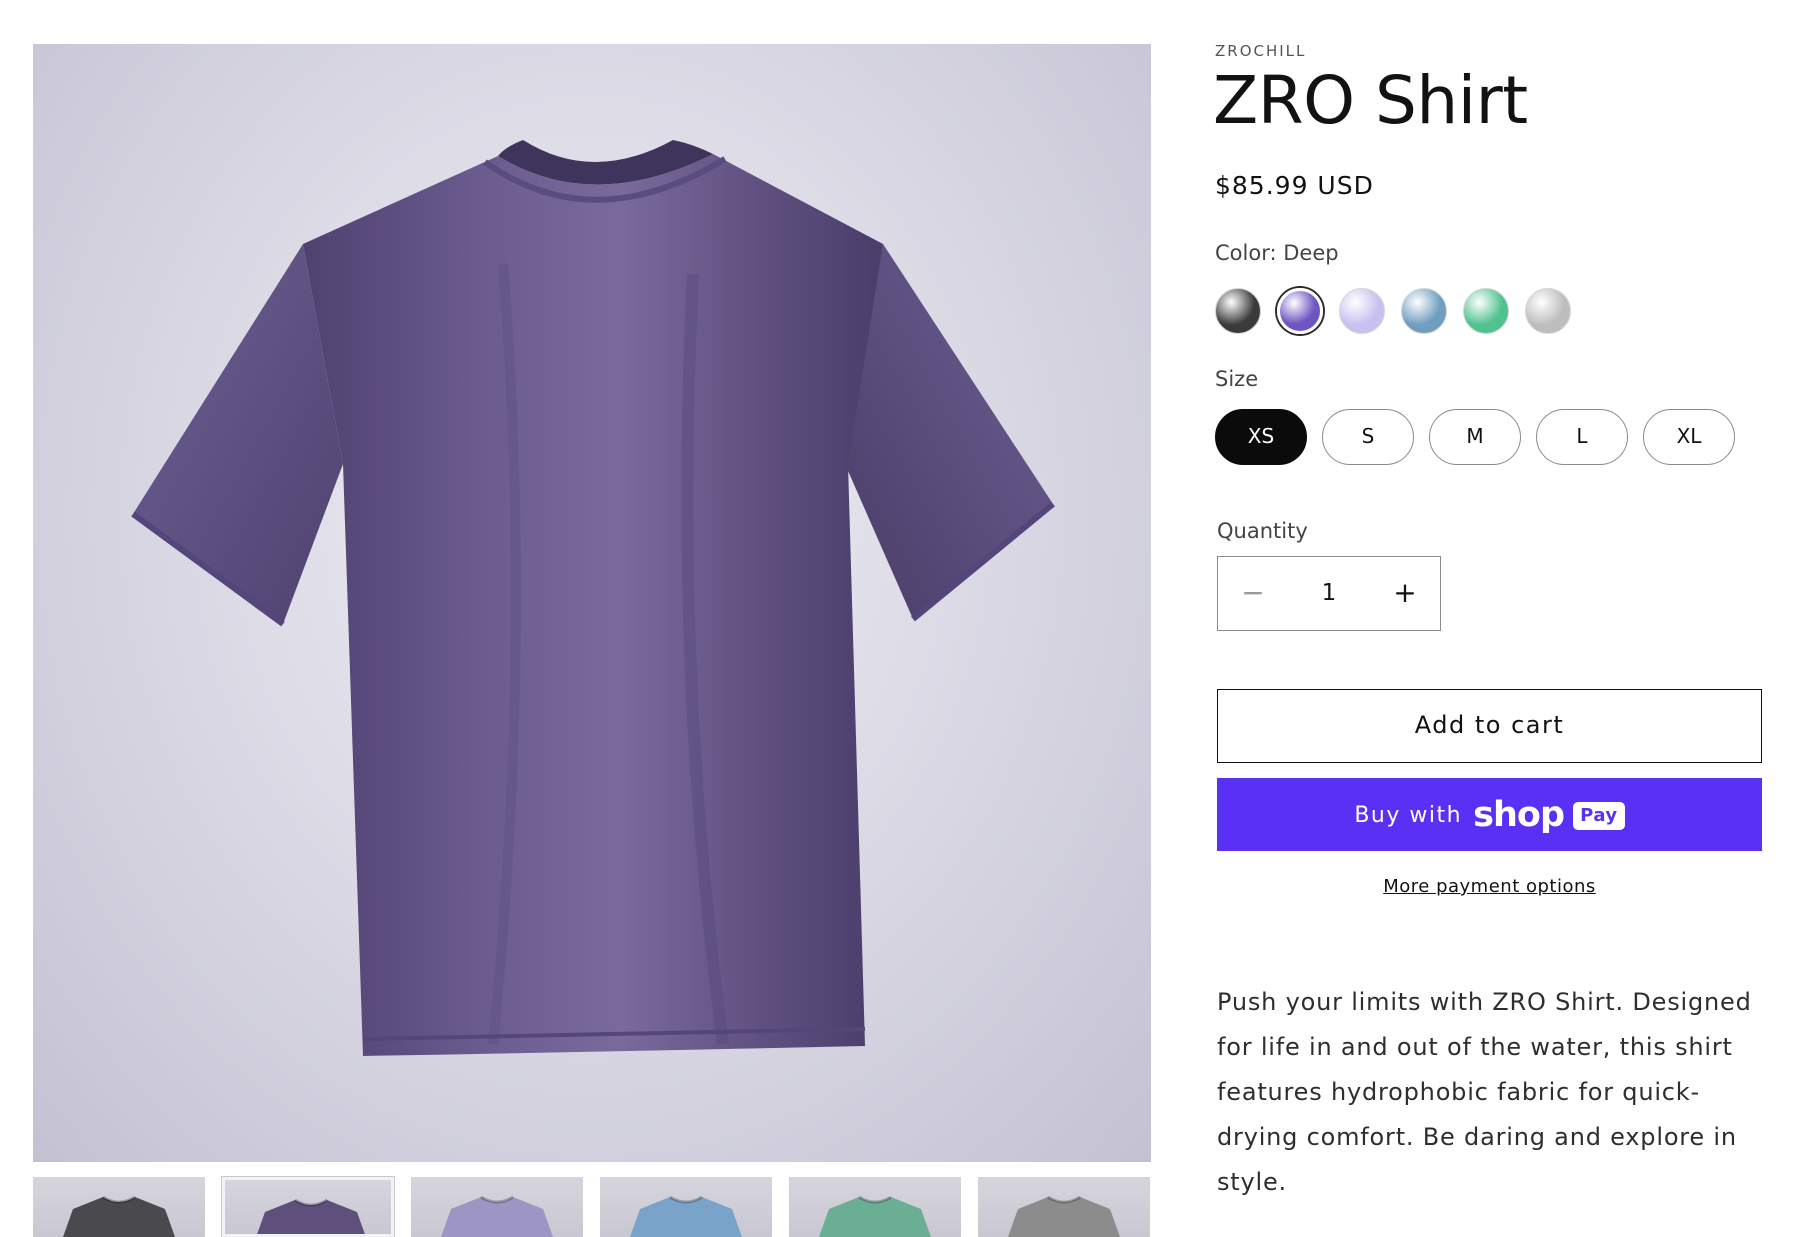 This screenshot has width=1808, height=1237. I want to click on thumbnail-green, so click(875, 1207).